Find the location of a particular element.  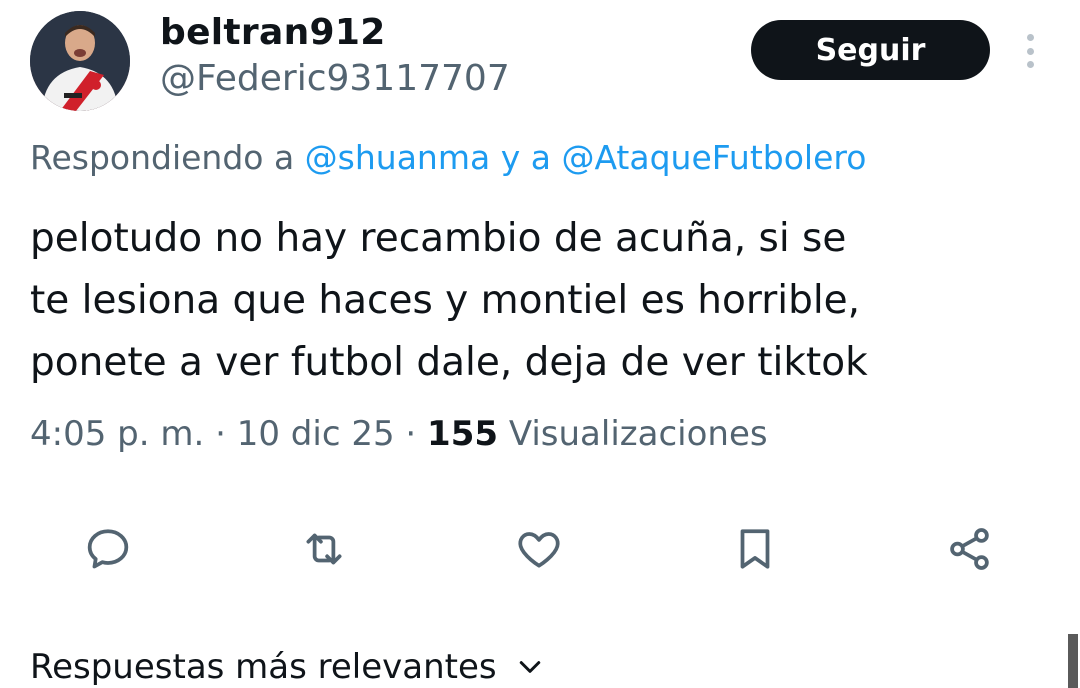

like-button is located at coordinates (539, 549).